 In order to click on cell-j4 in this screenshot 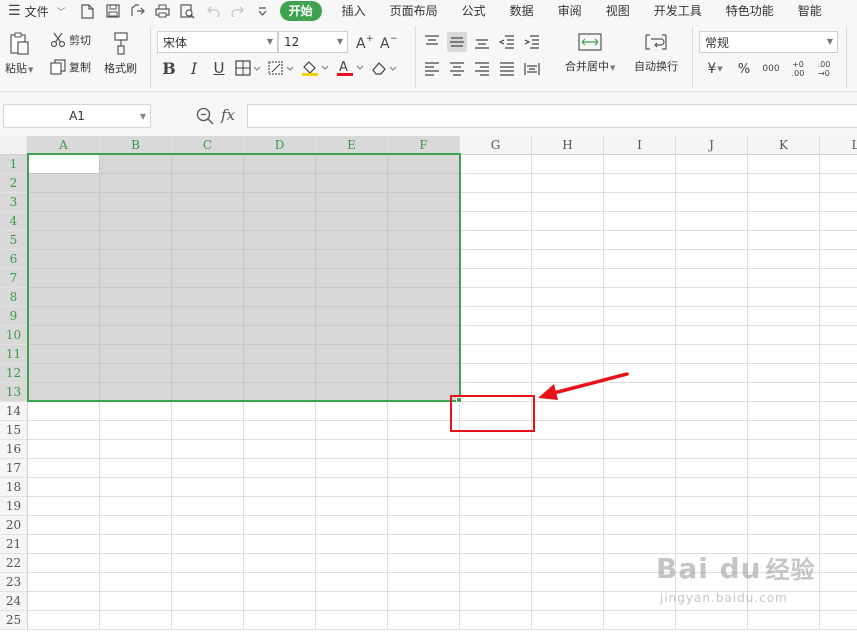, I will do `click(712, 221)`.